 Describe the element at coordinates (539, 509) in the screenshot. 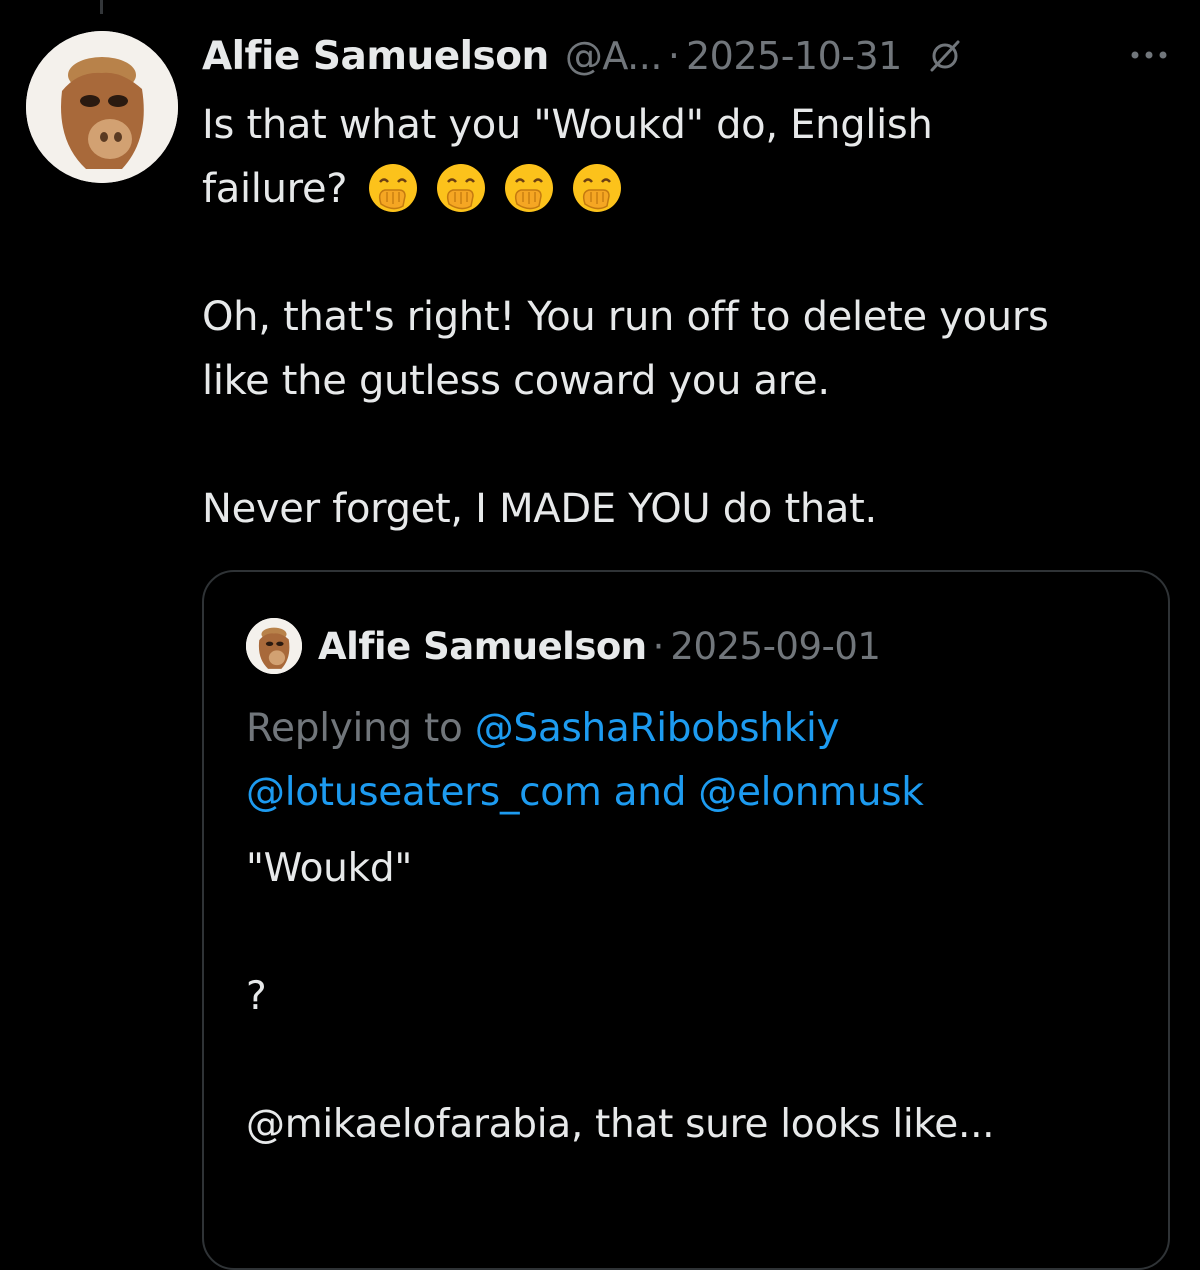

I see `tweet-paragraph-3: Never forget, I MADE YOU do that.` at that location.